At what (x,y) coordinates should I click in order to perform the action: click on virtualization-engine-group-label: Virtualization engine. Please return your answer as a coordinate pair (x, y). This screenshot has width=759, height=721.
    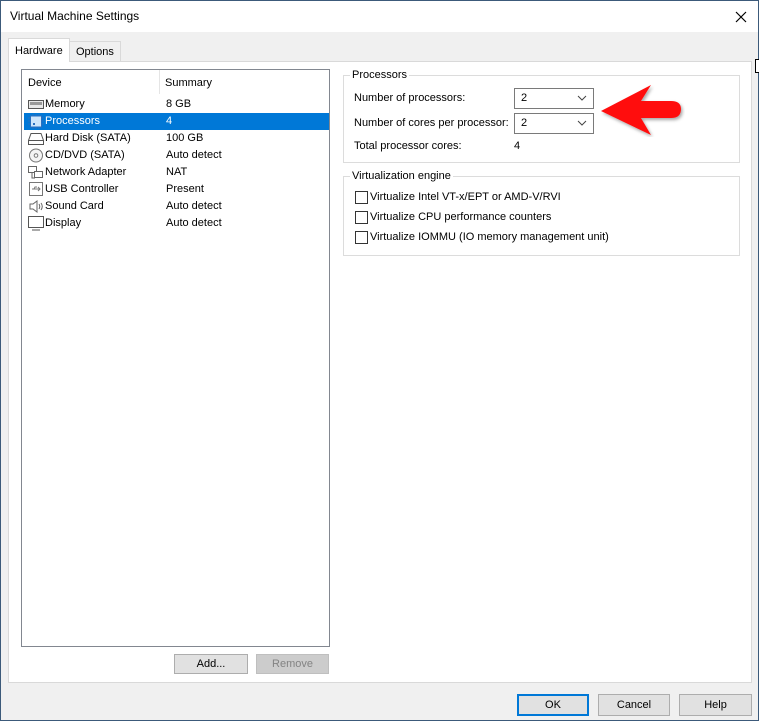
    Looking at the image, I should click on (401, 176).